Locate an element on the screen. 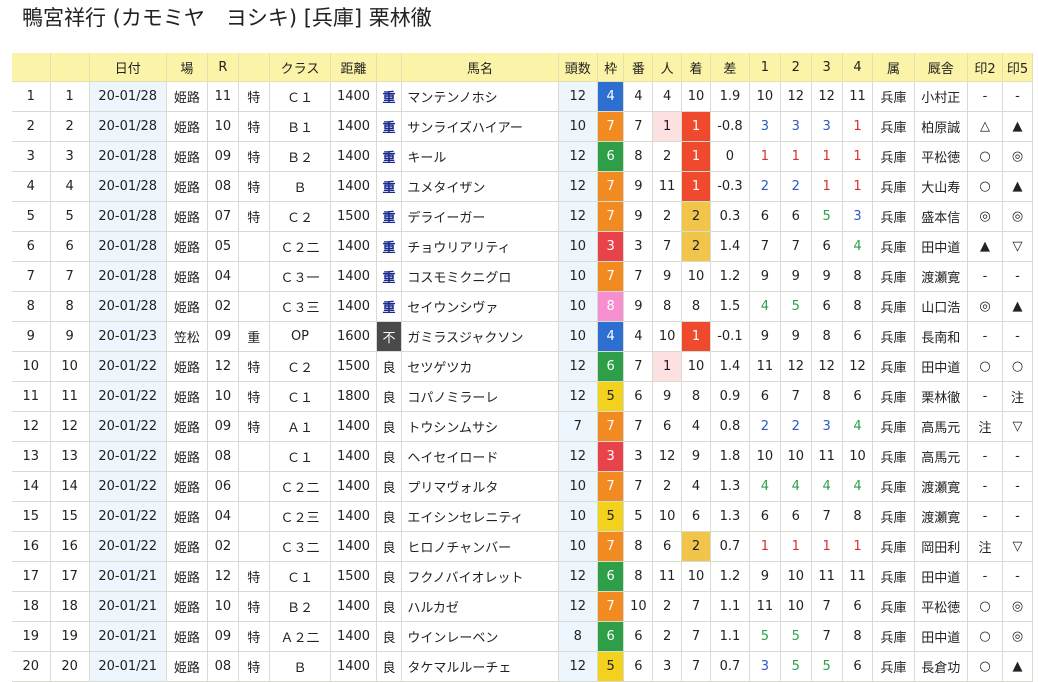  horse-name: チョウリアリティ is located at coordinates (480, 246).